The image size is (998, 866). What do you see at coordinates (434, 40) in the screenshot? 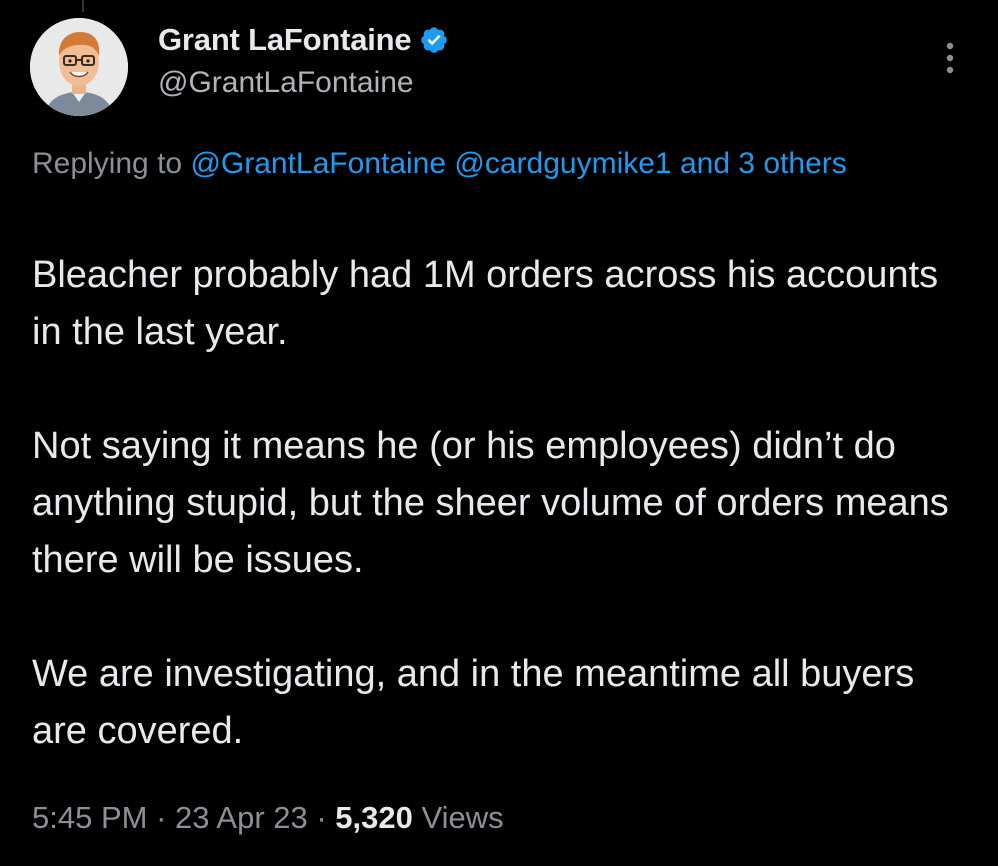
I see `verified-badge-icon` at bounding box center [434, 40].